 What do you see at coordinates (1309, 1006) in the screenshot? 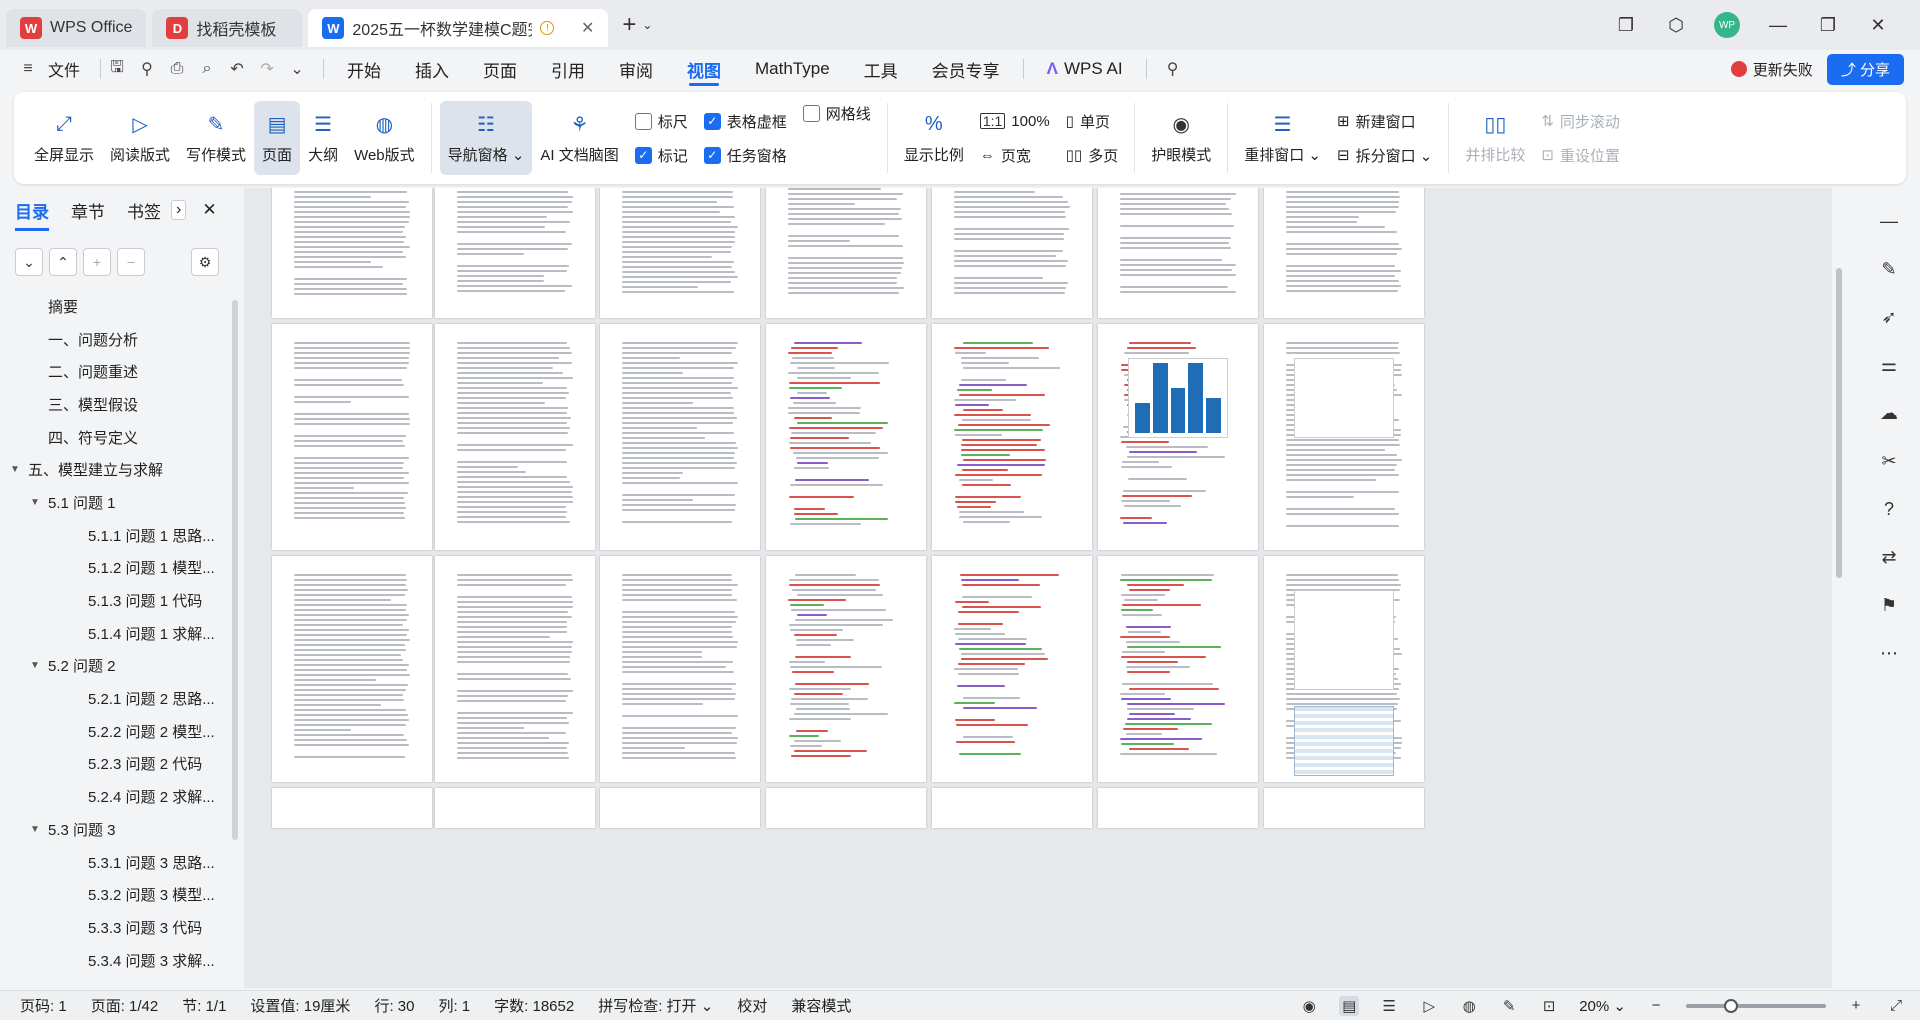
I see `eye-icon: ◉` at bounding box center [1309, 1006].